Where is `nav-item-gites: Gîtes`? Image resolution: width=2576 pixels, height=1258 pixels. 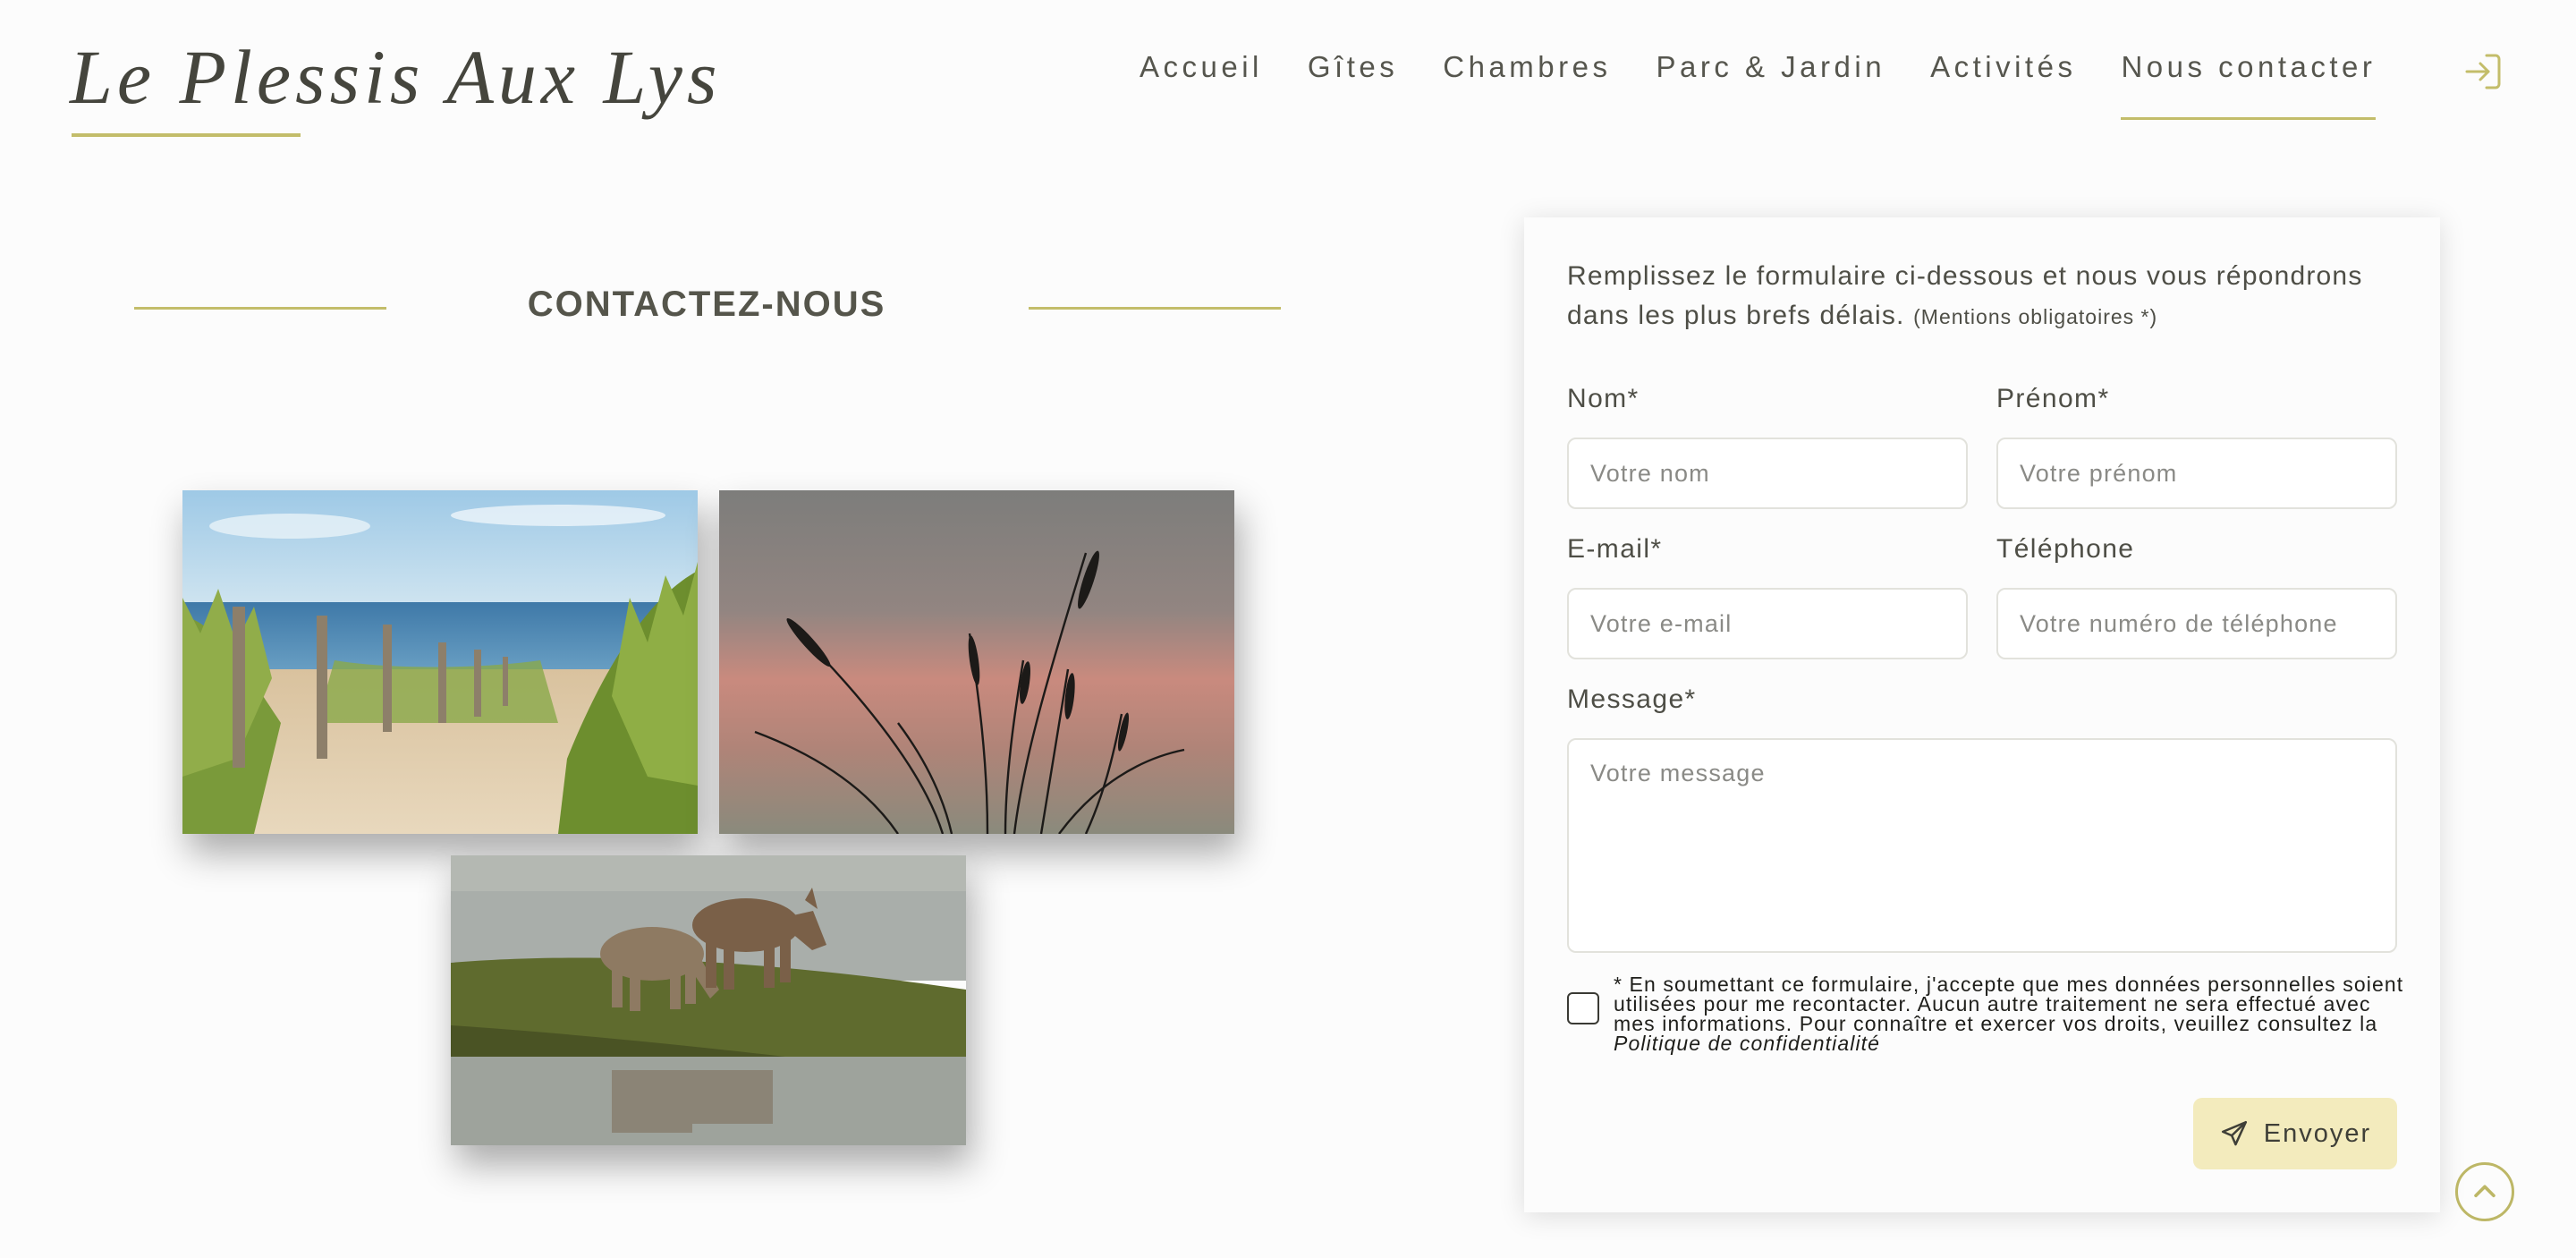
nav-item-gites: Gîtes is located at coordinates (1353, 67).